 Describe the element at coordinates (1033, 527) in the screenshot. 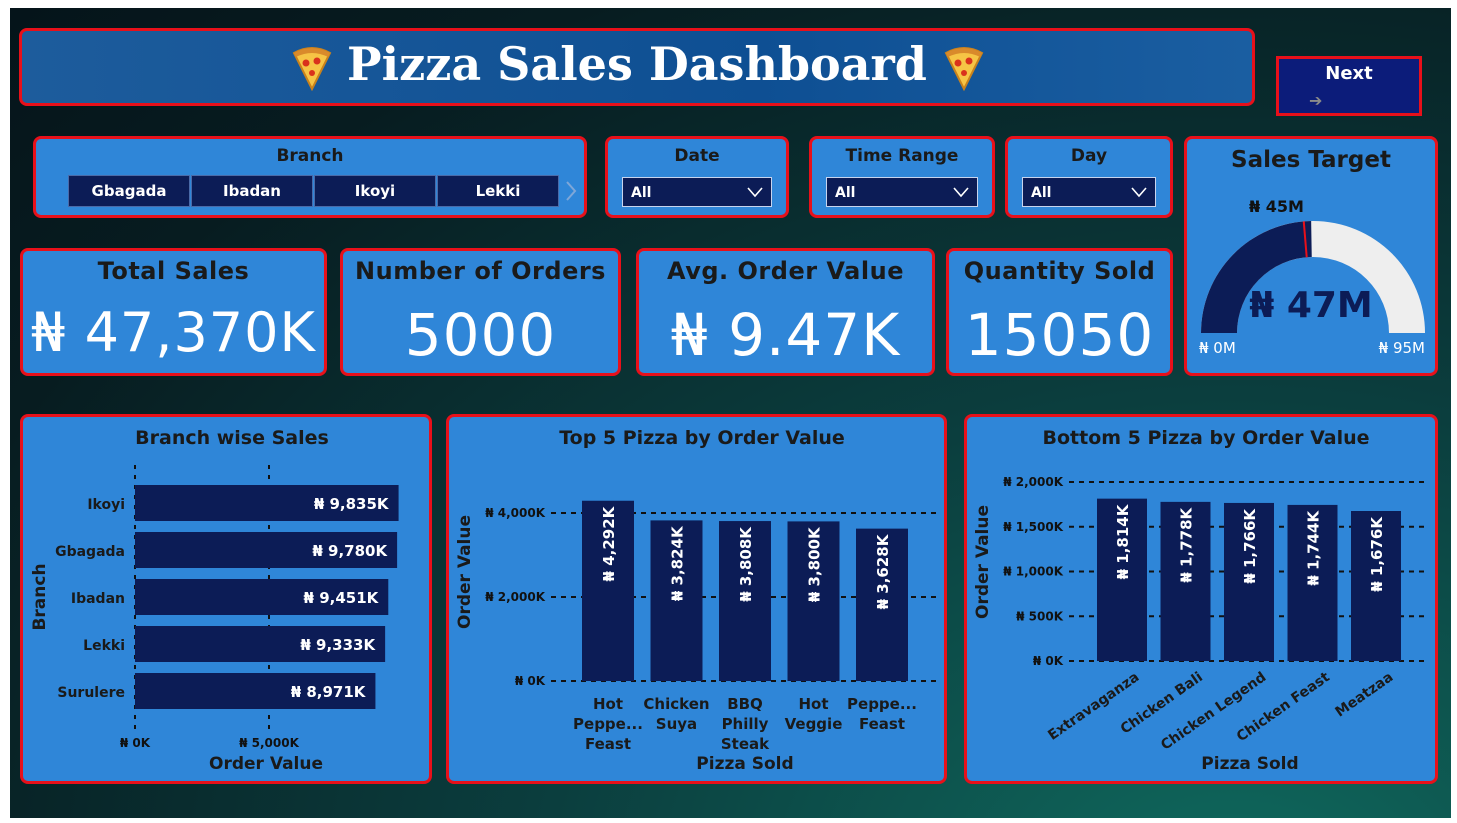

I see `y-tick-label: ₦ 1,500K` at that location.